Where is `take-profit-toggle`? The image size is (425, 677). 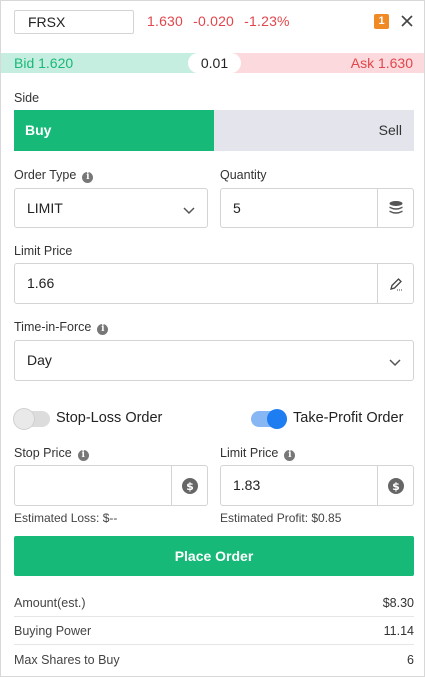 take-profit-toggle is located at coordinates (269, 419).